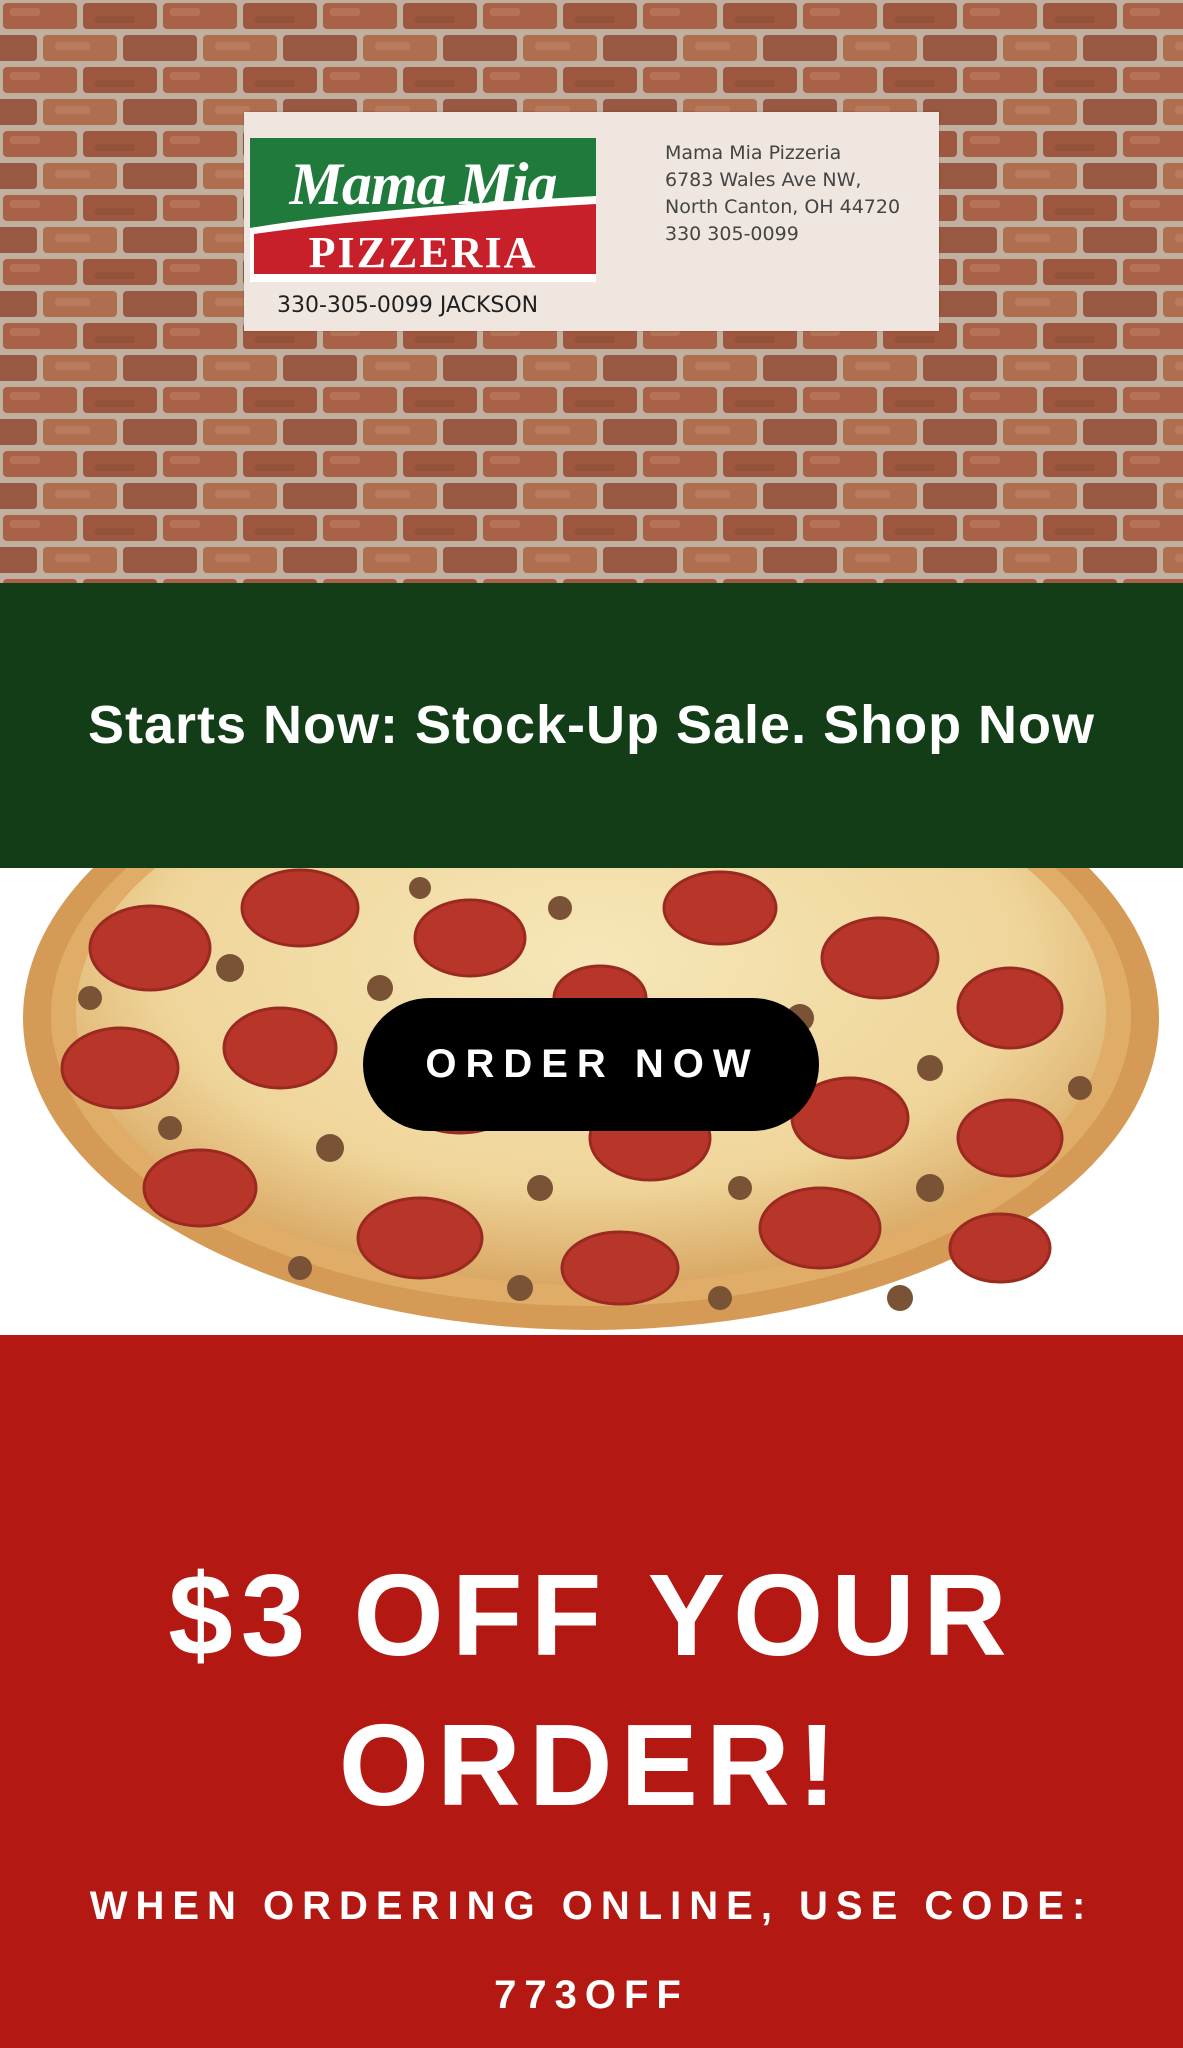 This screenshot has width=1183, height=2048. What do you see at coordinates (408, 305) in the screenshot?
I see `card-phone-location: 330-305-0099 JACKSON` at bounding box center [408, 305].